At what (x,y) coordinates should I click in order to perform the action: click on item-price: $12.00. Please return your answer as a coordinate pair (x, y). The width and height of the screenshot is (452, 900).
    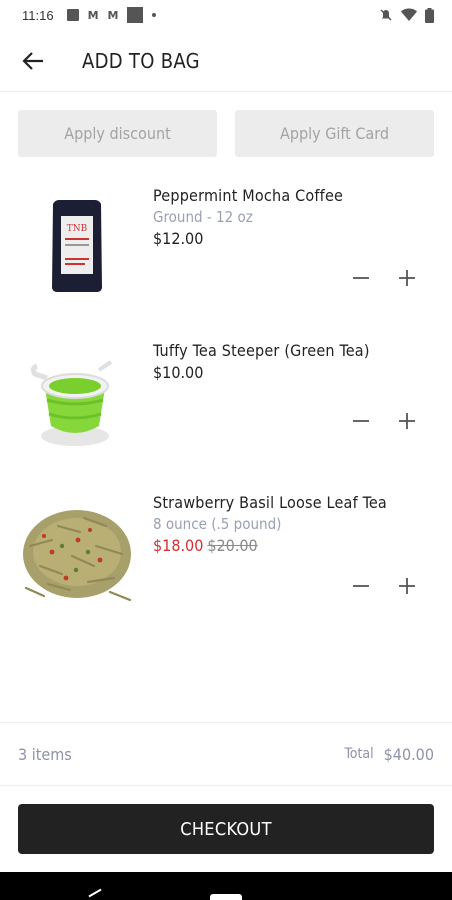
    Looking at the image, I should click on (178, 238).